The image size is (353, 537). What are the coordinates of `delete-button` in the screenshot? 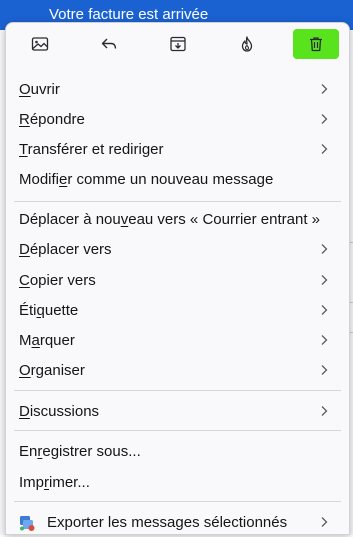 It's located at (316, 44).